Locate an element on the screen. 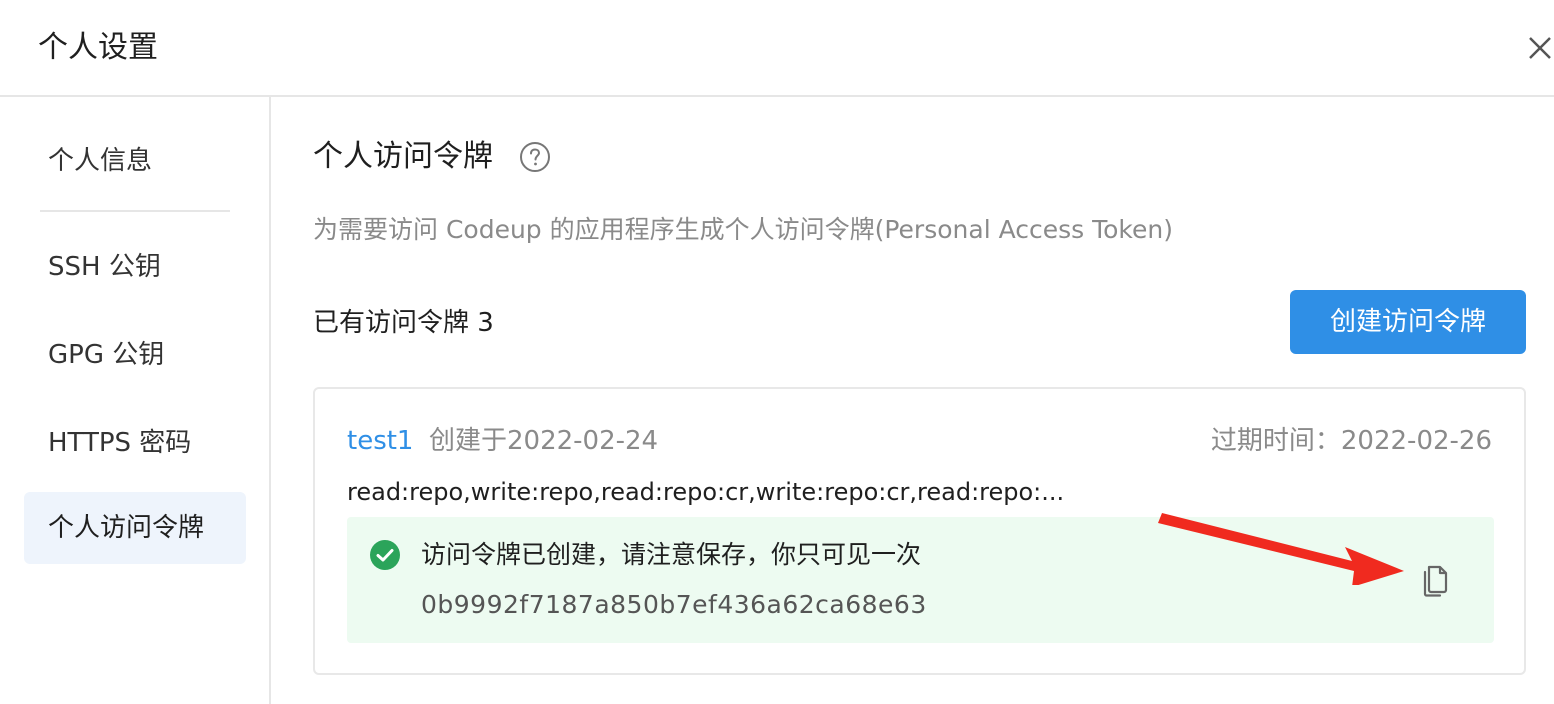  token-name-link: test1 is located at coordinates (380, 441).